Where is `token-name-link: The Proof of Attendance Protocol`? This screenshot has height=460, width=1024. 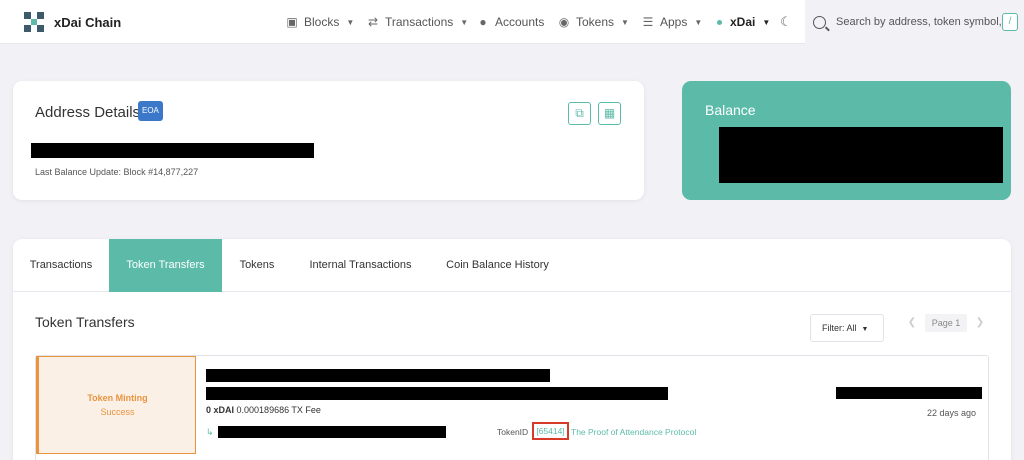 token-name-link: The Proof of Attendance Protocol is located at coordinates (633, 432).